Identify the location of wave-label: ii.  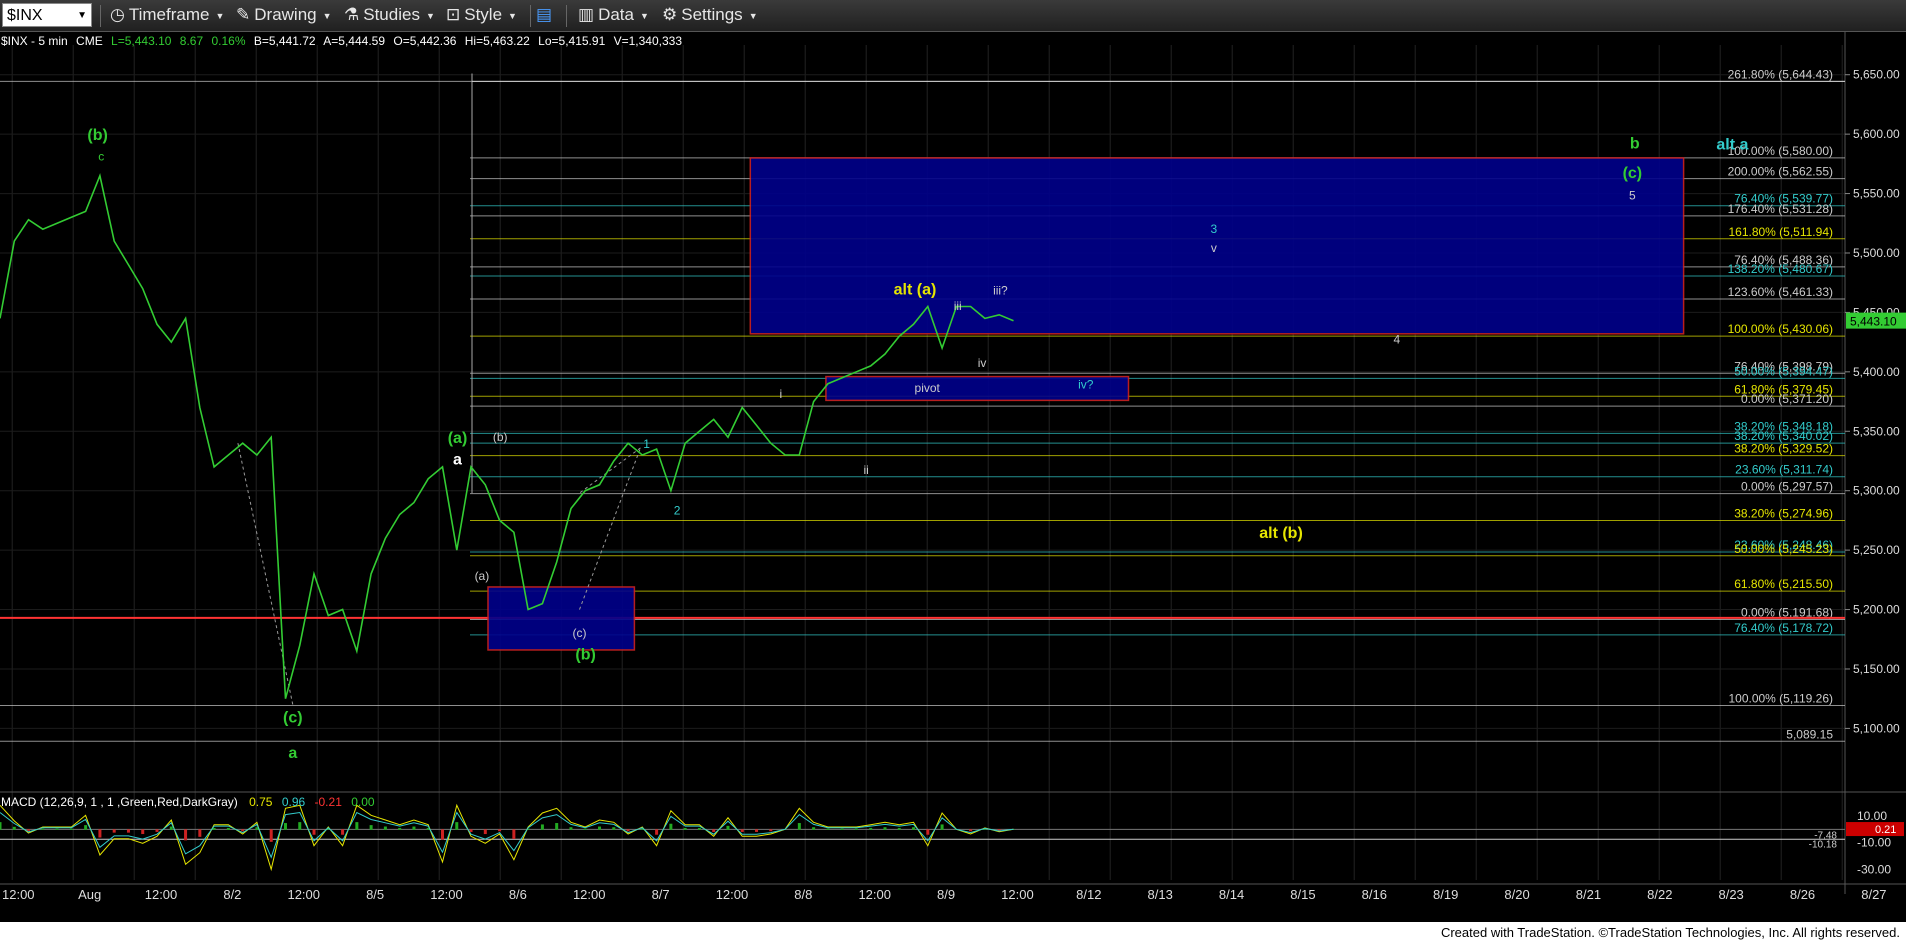
(866, 470).